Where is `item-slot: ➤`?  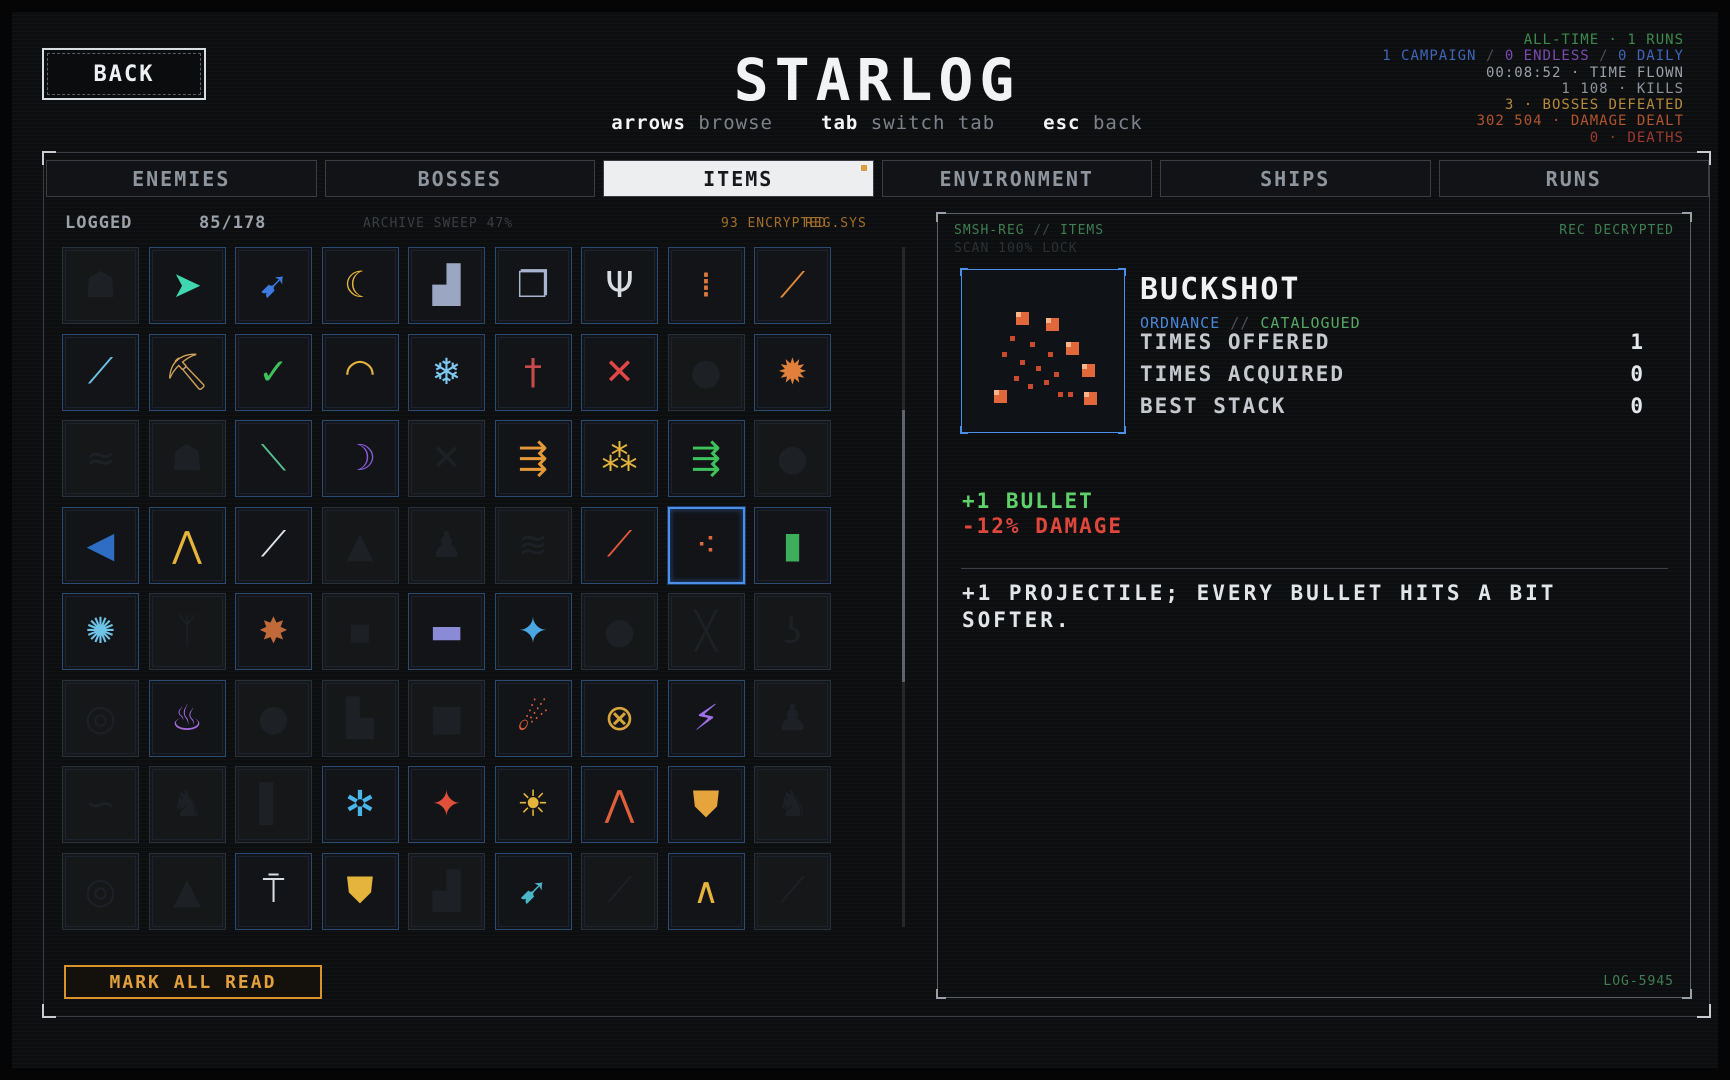 item-slot: ➤ is located at coordinates (187, 285).